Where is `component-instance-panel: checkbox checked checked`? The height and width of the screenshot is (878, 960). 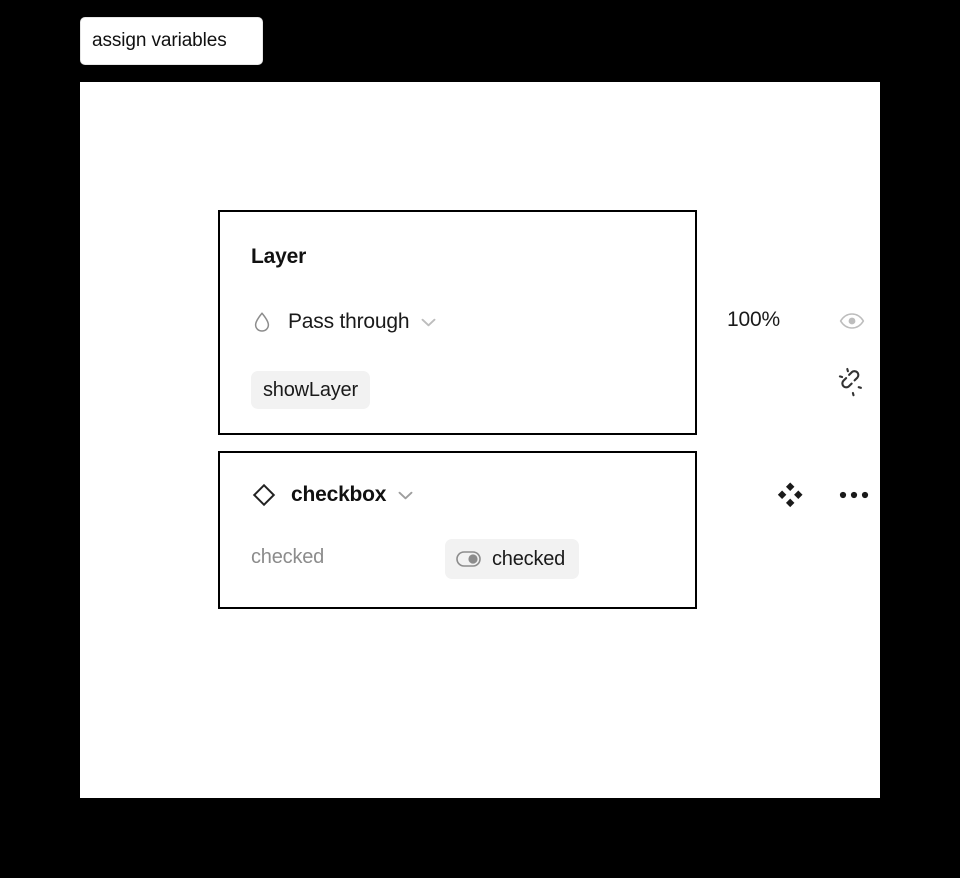 component-instance-panel: checkbox checked checked is located at coordinates (543, 530).